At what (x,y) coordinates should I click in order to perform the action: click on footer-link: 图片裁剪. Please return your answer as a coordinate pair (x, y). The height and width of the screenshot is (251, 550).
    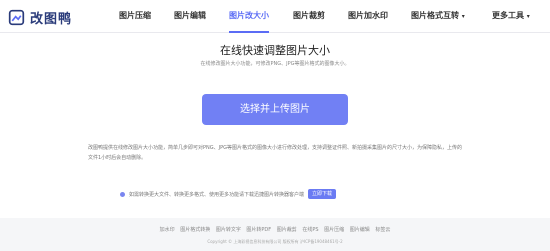
    Looking at the image, I should click on (287, 229).